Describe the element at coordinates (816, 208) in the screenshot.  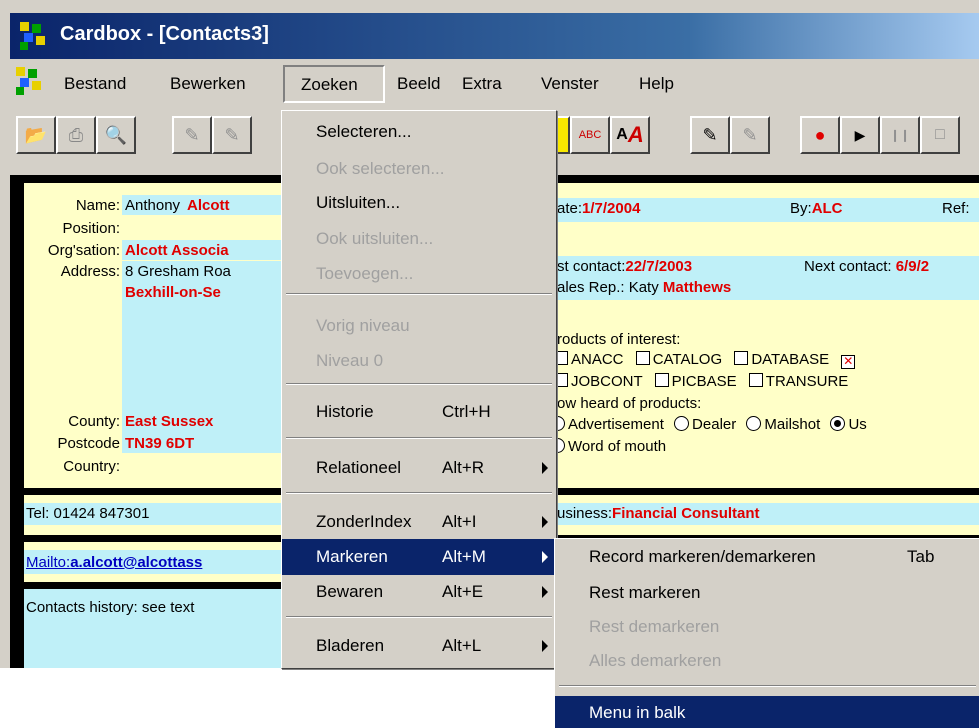
I see `by-field: By:ALC` at that location.